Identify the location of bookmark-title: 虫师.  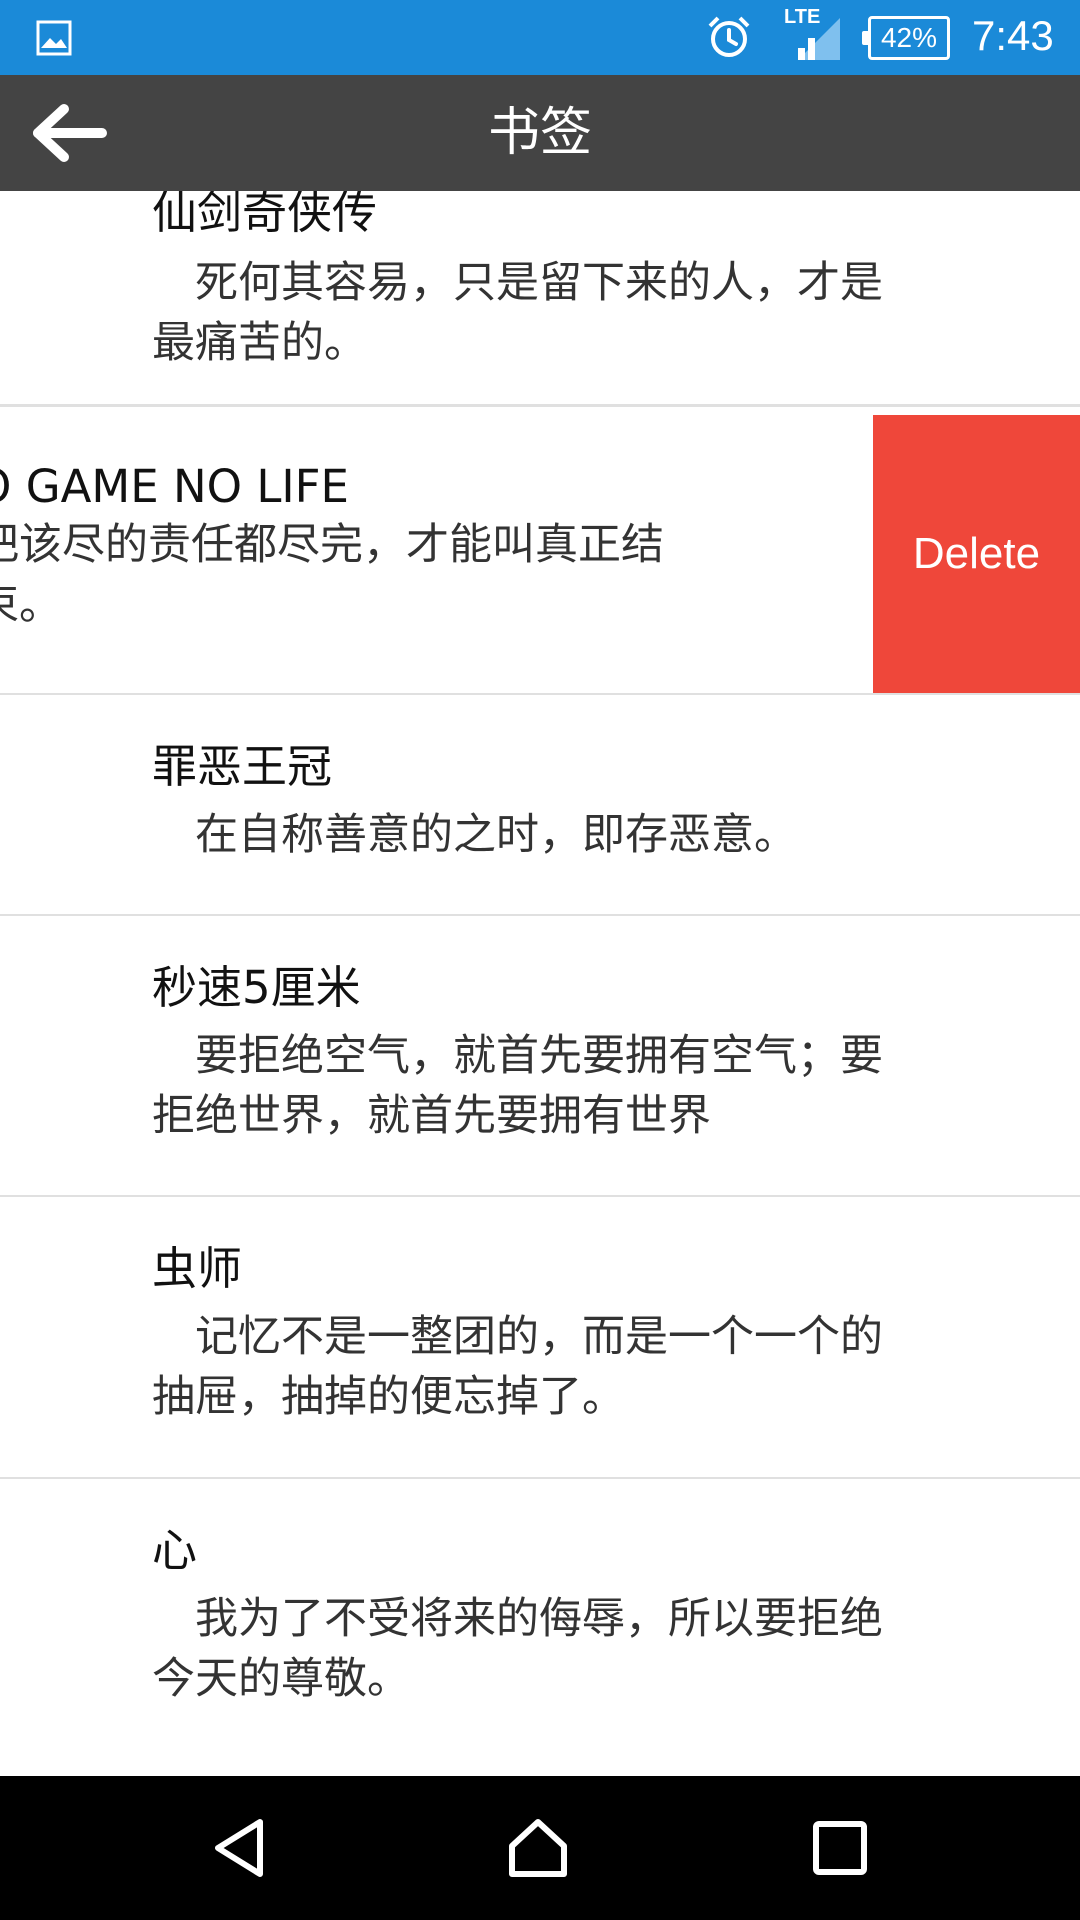
(197, 1268).